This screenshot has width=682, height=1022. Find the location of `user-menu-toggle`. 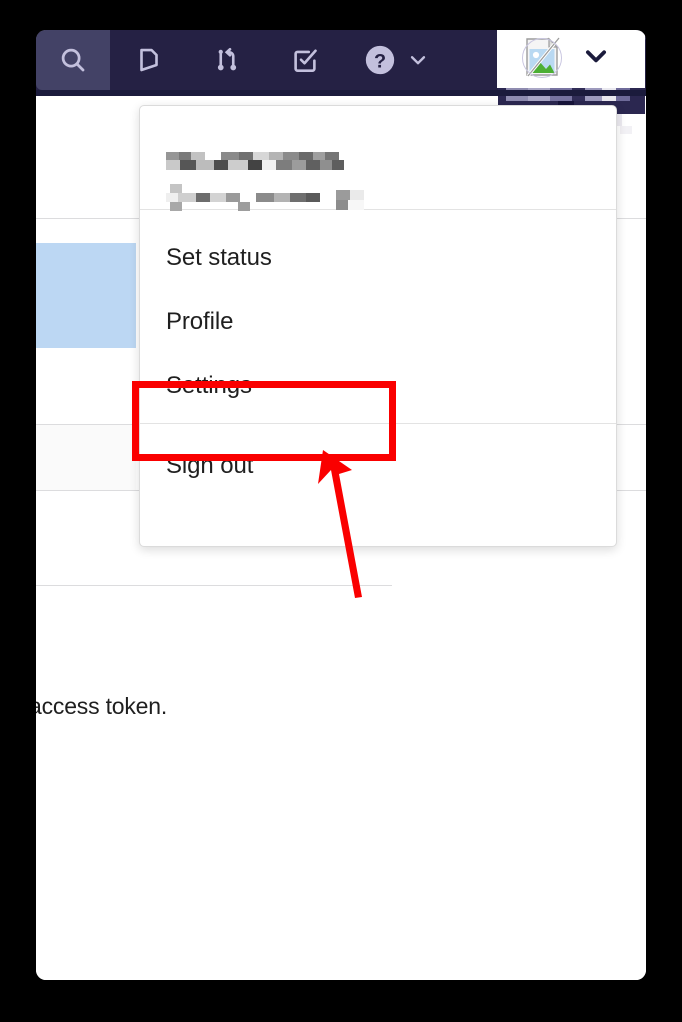

user-menu-toggle is located at coordinates (571, 59).